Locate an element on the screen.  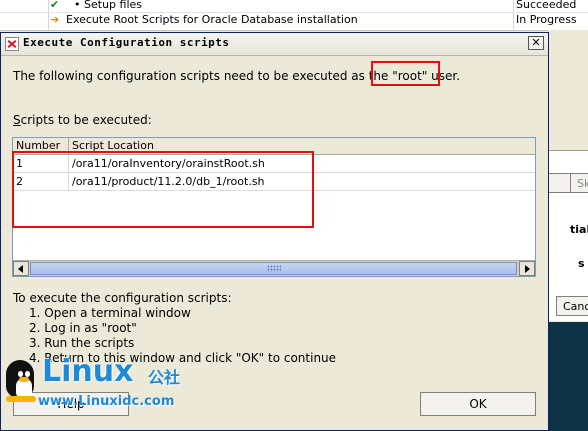
desktop-background is located at coordinates (568, 376).